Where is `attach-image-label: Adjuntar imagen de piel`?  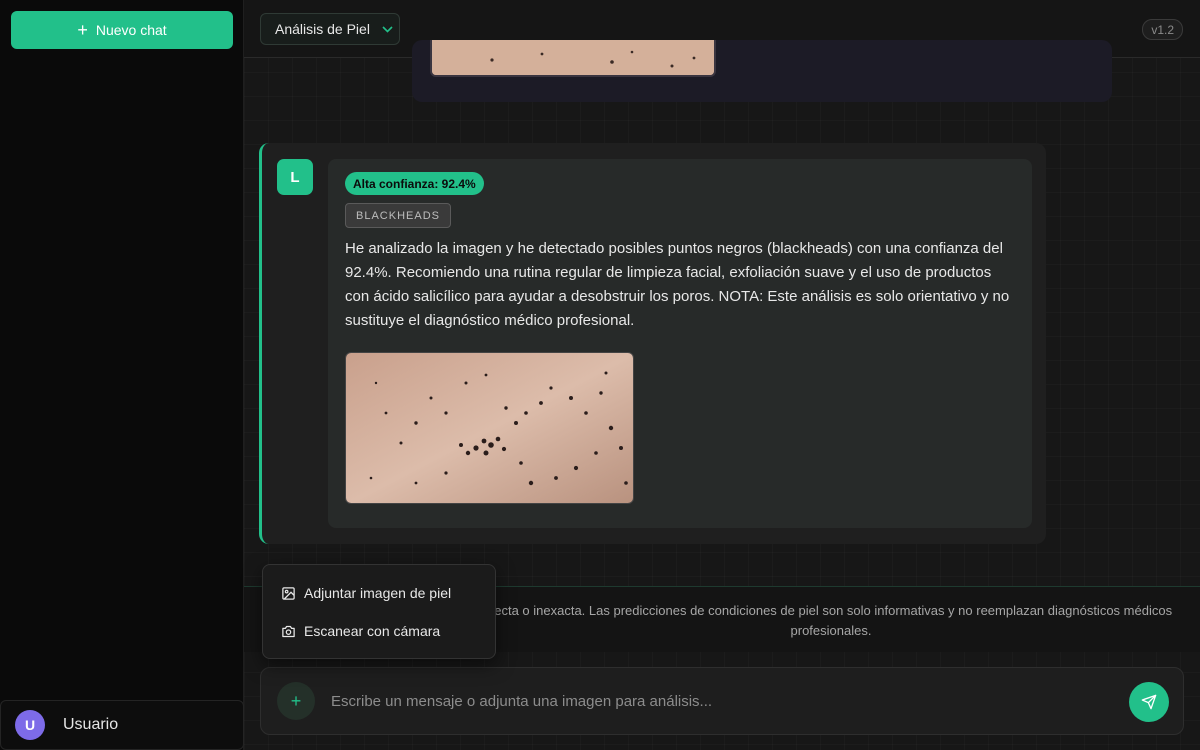
attach-image-label: Adjuntar imagen de piel is located at coordinates (378, 593).